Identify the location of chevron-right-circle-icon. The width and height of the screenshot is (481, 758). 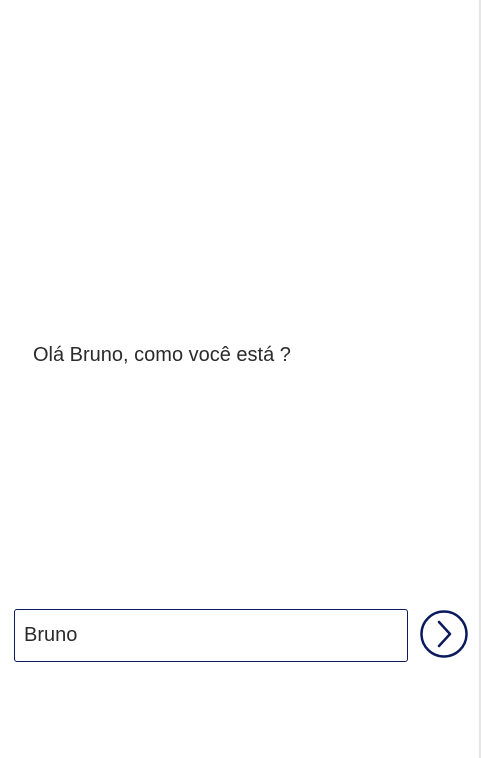
(444, 634).